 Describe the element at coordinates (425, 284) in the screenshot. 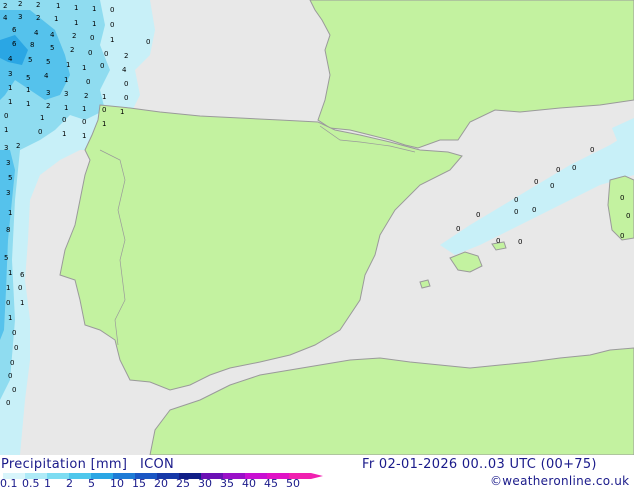

I see `ibiza-island` at that location.